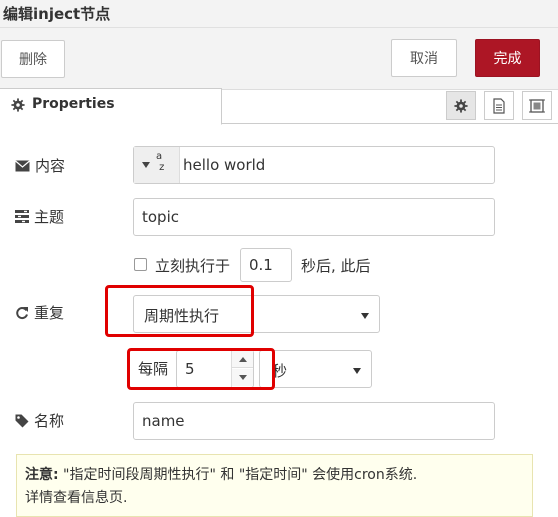  What do you see at coordinates (279, 59) in the screenshot?
I see `dialog-toolbar: 删除 取消 完成` at bounding box center [279, 59].